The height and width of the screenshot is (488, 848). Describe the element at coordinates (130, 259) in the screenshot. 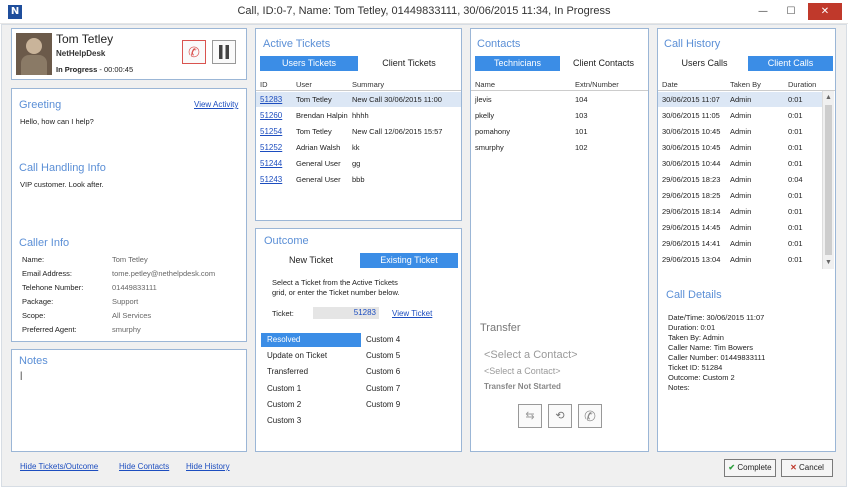

I see `caller-info-value: Tom Tetley` at that location.